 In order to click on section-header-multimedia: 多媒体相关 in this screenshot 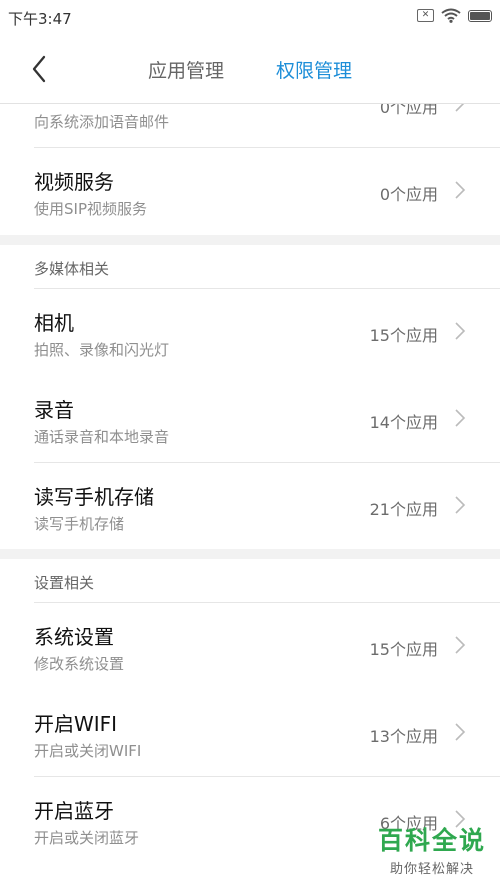, I will do `click(250, 267)`.